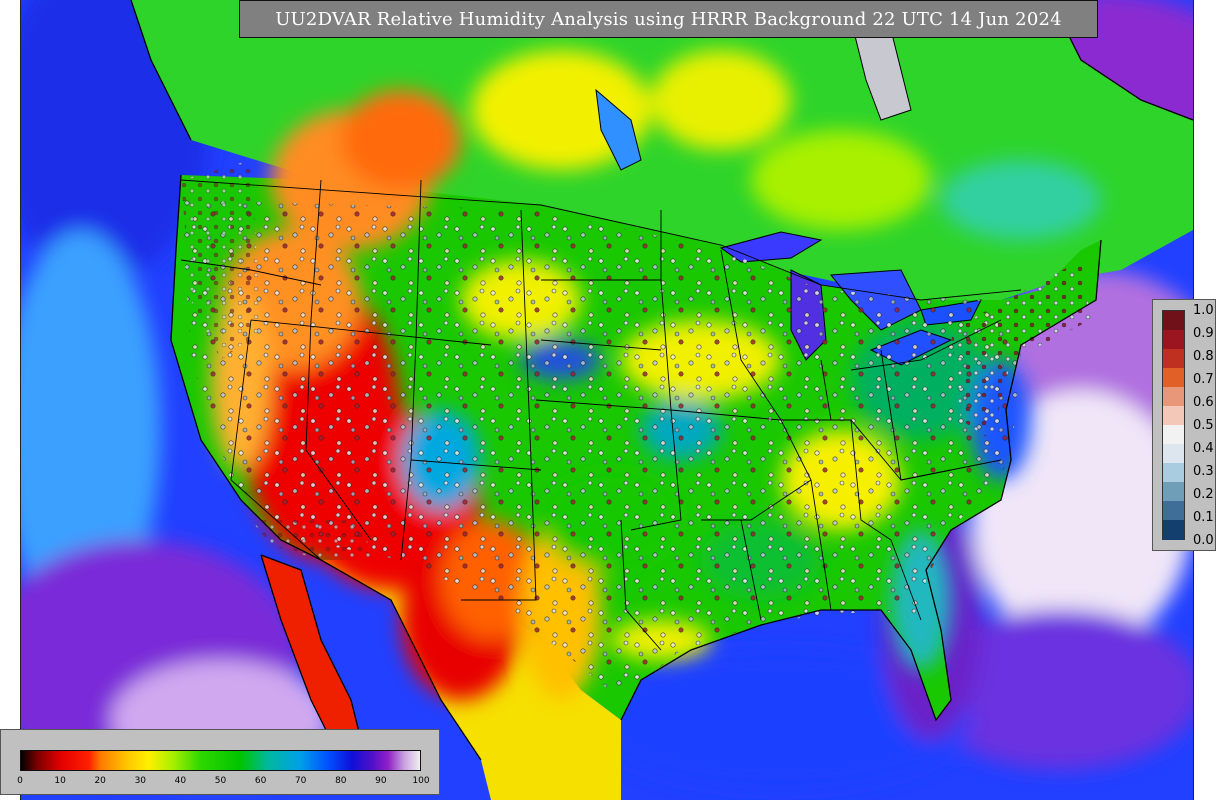  What do you see at coordinates (1203, 356) in the screenshot?
I see `obs-tick-label: 0.8` at bounding box center [1203, 356].